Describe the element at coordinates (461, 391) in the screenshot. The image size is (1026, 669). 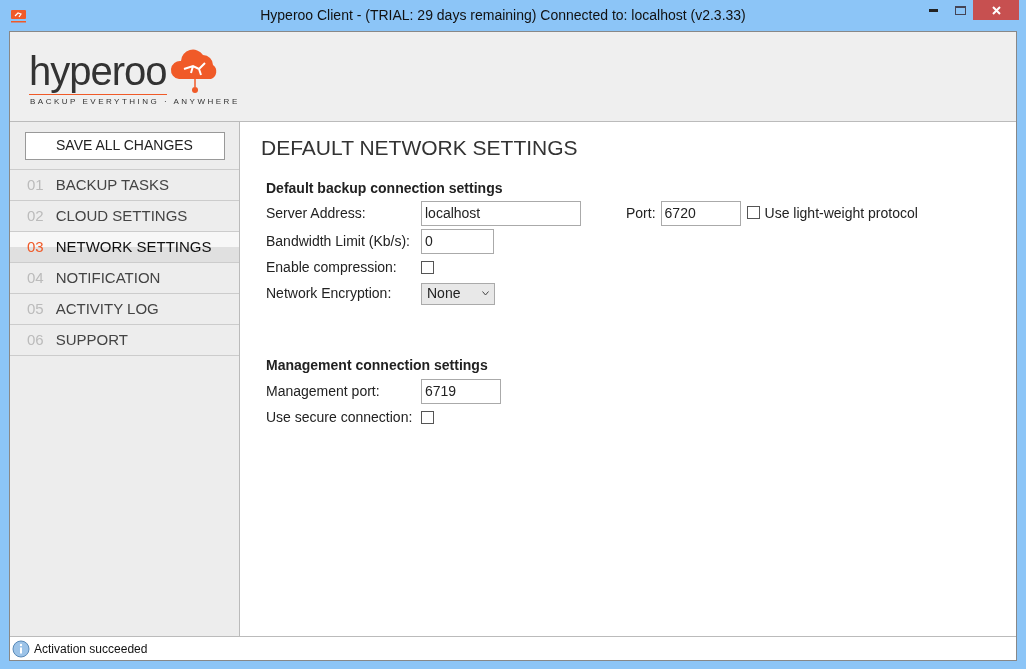
I see `input-field: 6719` at that location.